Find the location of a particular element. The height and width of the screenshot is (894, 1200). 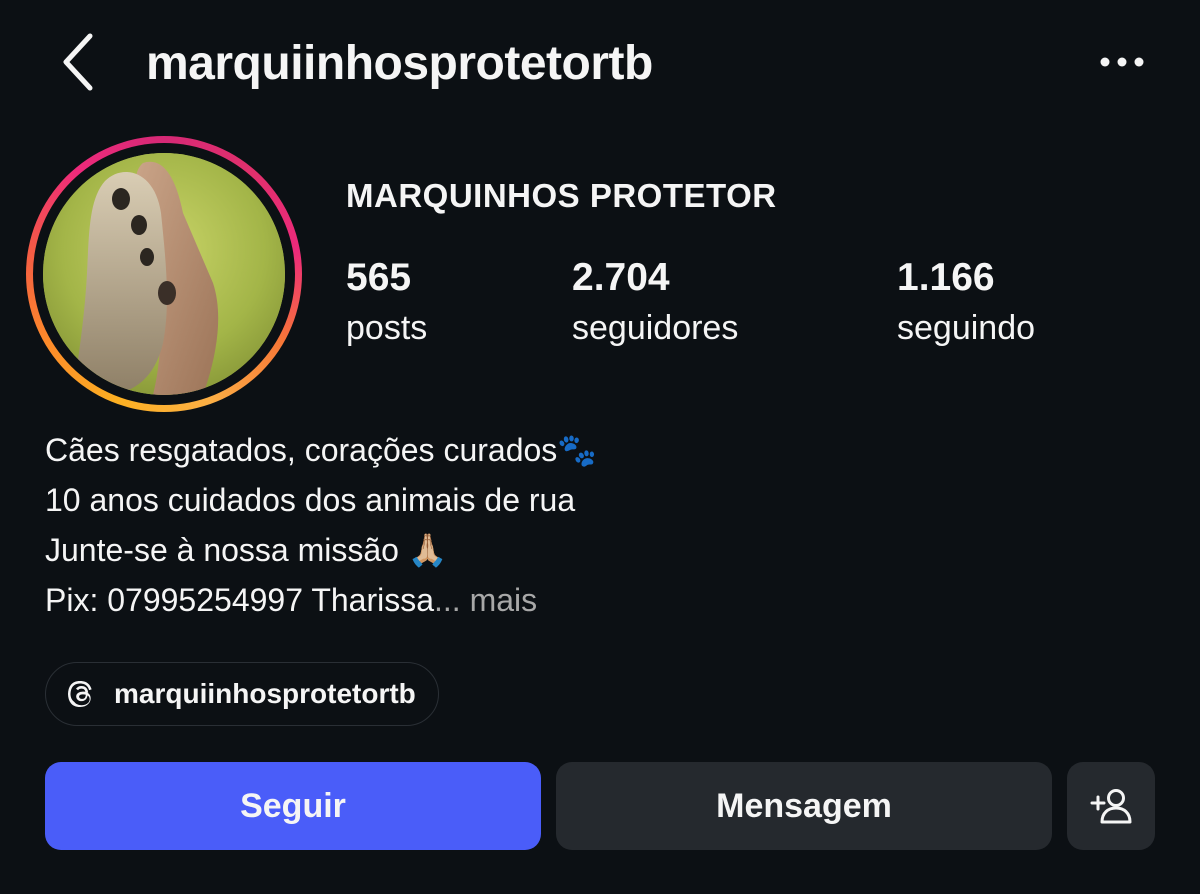

story-ring is located at coordinates (164, 274).